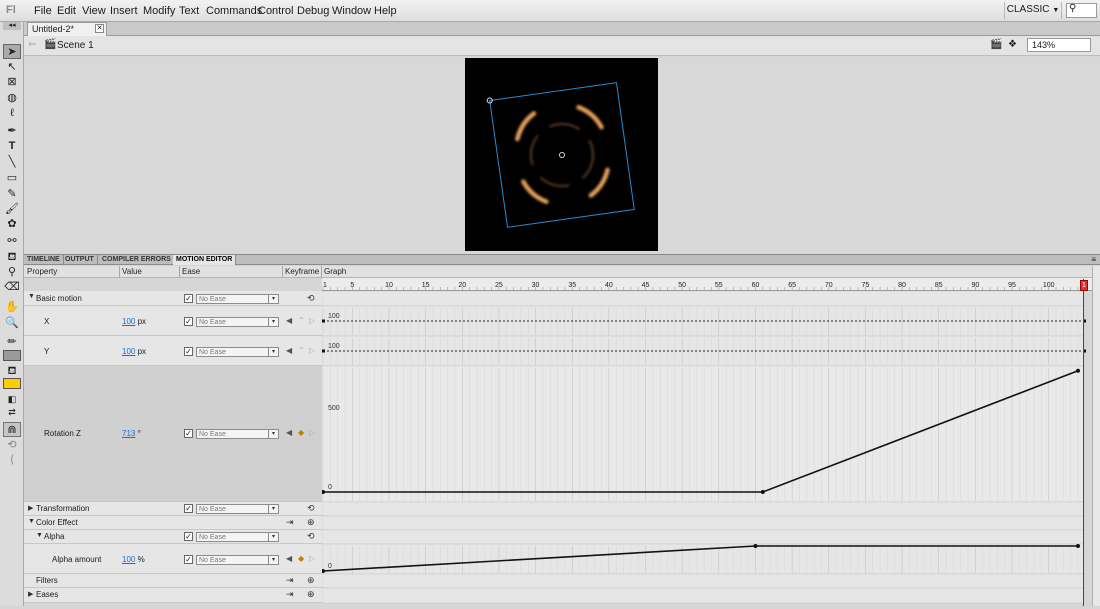 The height and width of the screenshot is (609, 1100). Describe the element at coordinates (12, 429) in the screenshot. I see `snap-to-objects-icon: ⋒` at that location.